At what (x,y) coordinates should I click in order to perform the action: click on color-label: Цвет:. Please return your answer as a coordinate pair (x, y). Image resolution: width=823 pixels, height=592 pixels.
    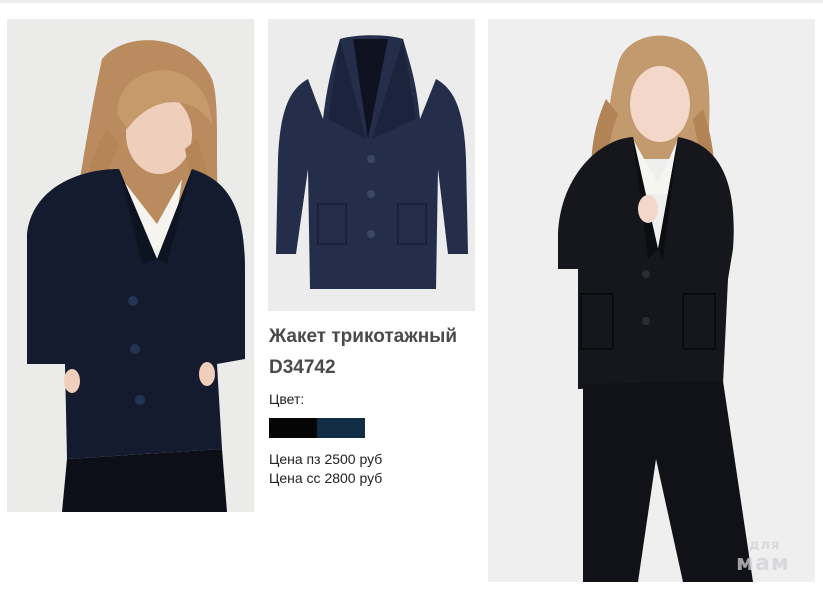
    Looking at the image, I should click on (287, 399).